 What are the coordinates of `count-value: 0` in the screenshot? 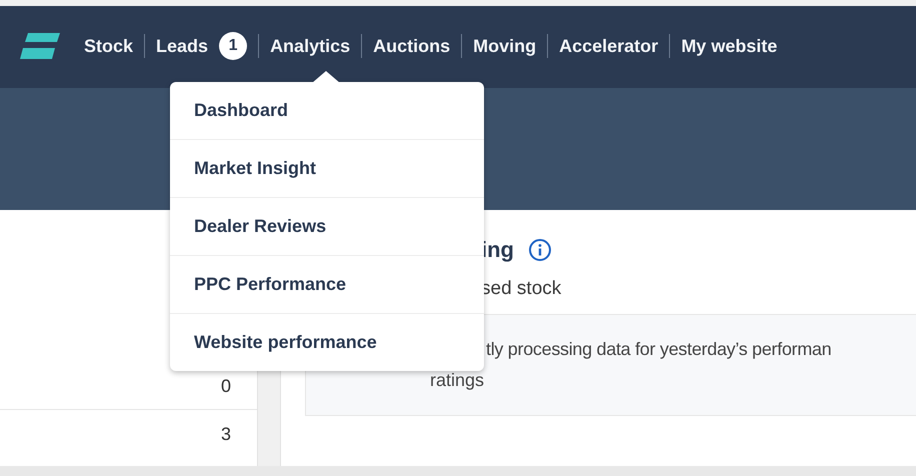 It's located at (225, 387).